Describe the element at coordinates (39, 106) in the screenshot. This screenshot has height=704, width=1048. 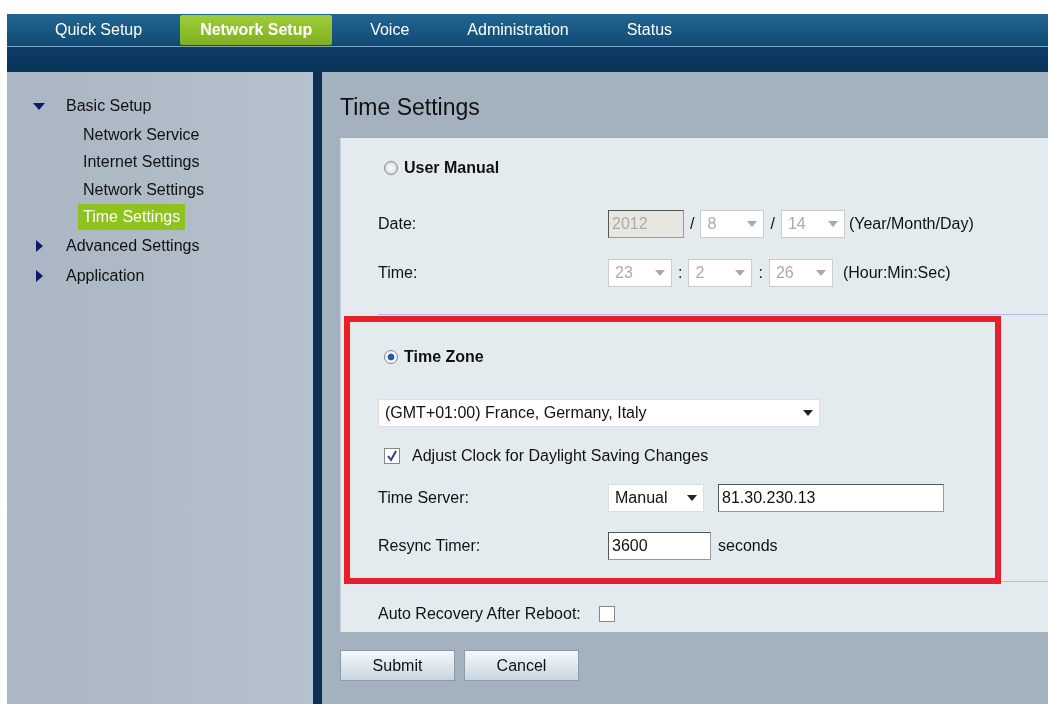
I see `expanded-triangle-icon` at that location.